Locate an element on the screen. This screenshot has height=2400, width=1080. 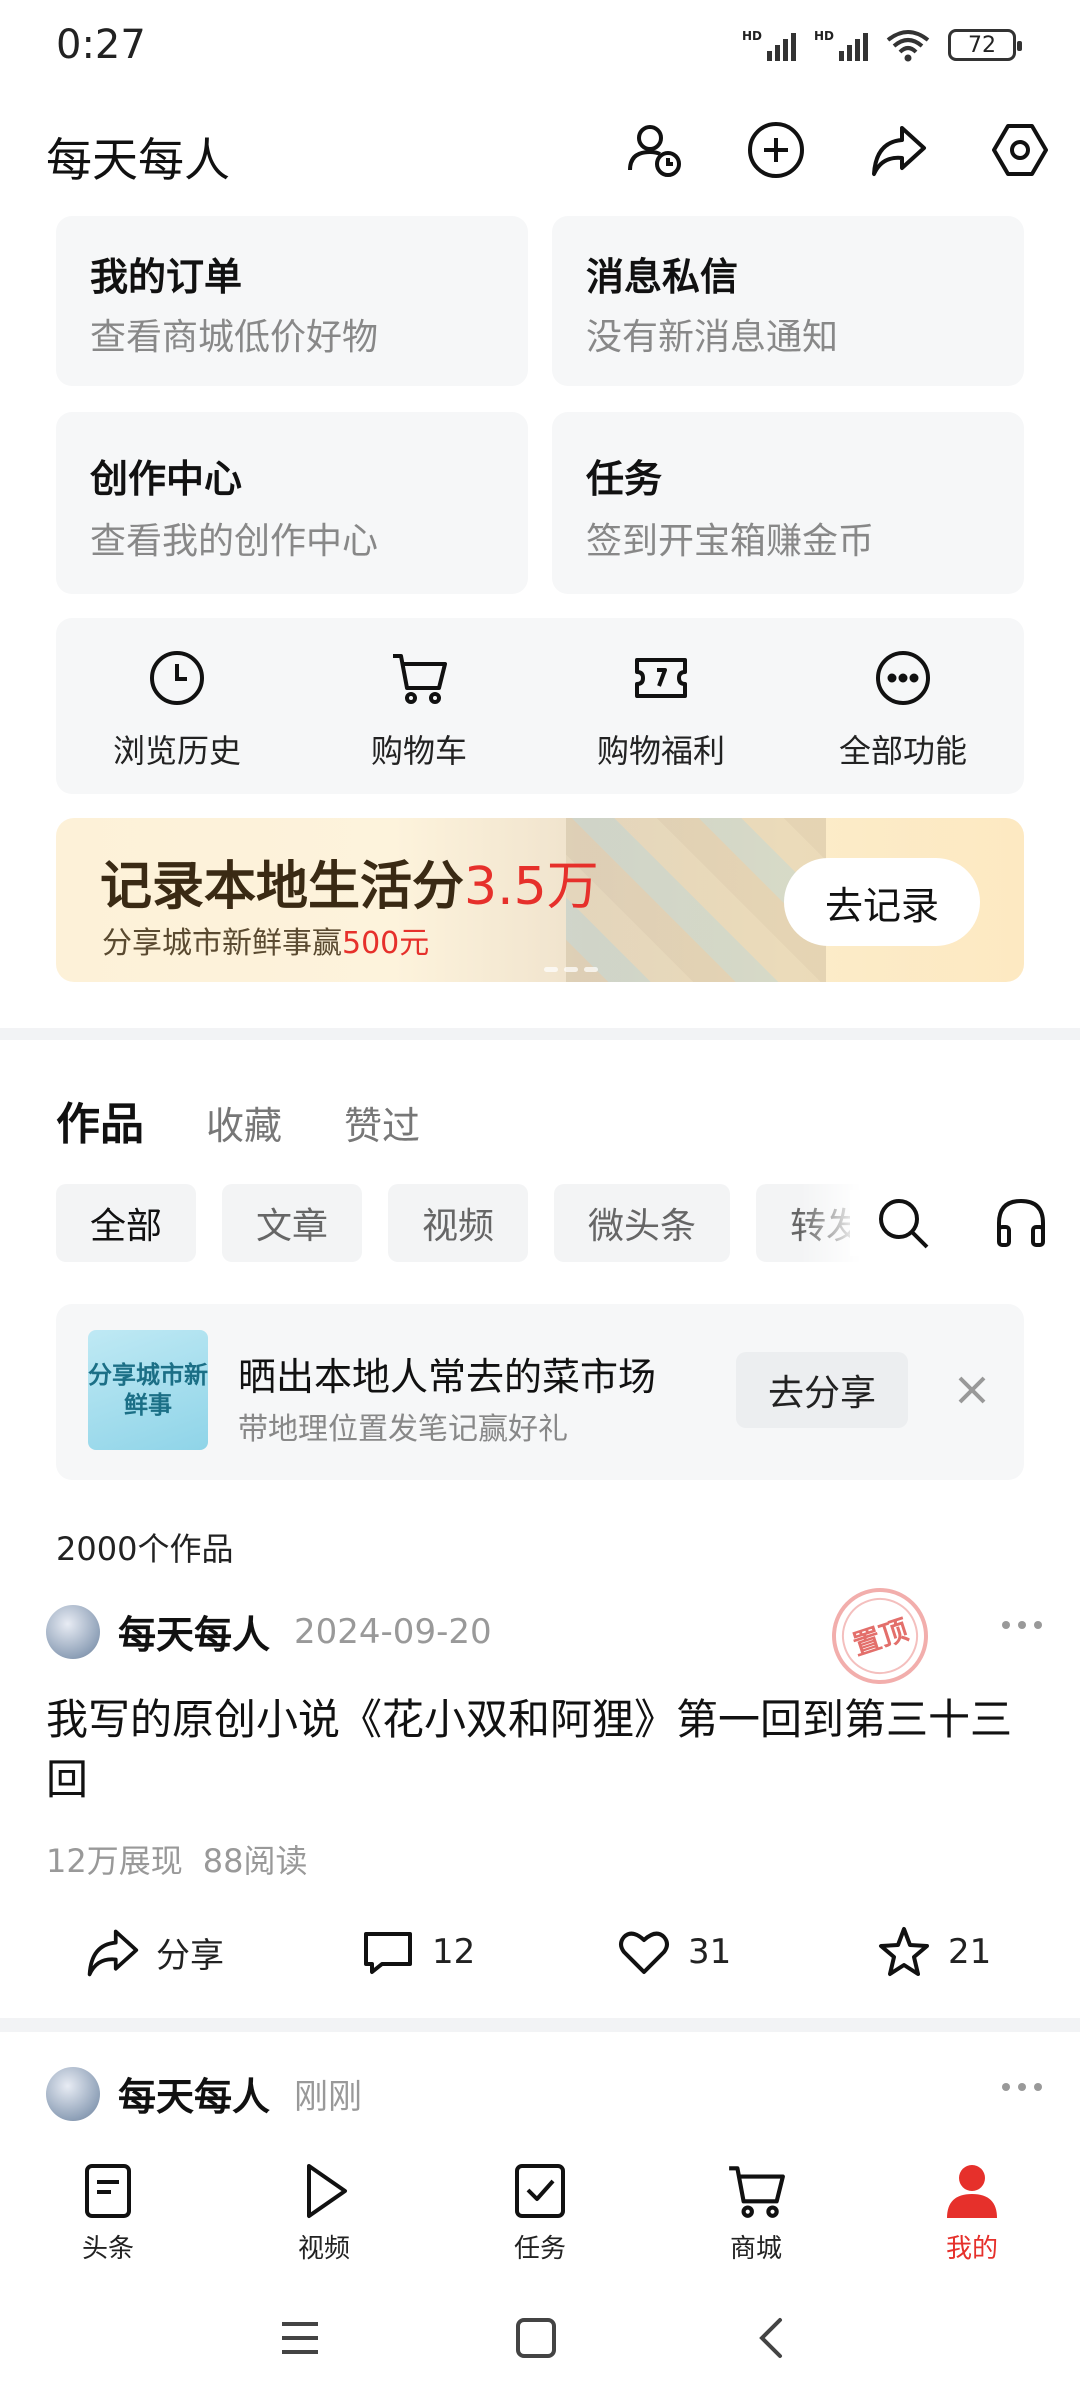
banner-title: 记录本地生活分3.5万 is located at coordinates (349, 887).